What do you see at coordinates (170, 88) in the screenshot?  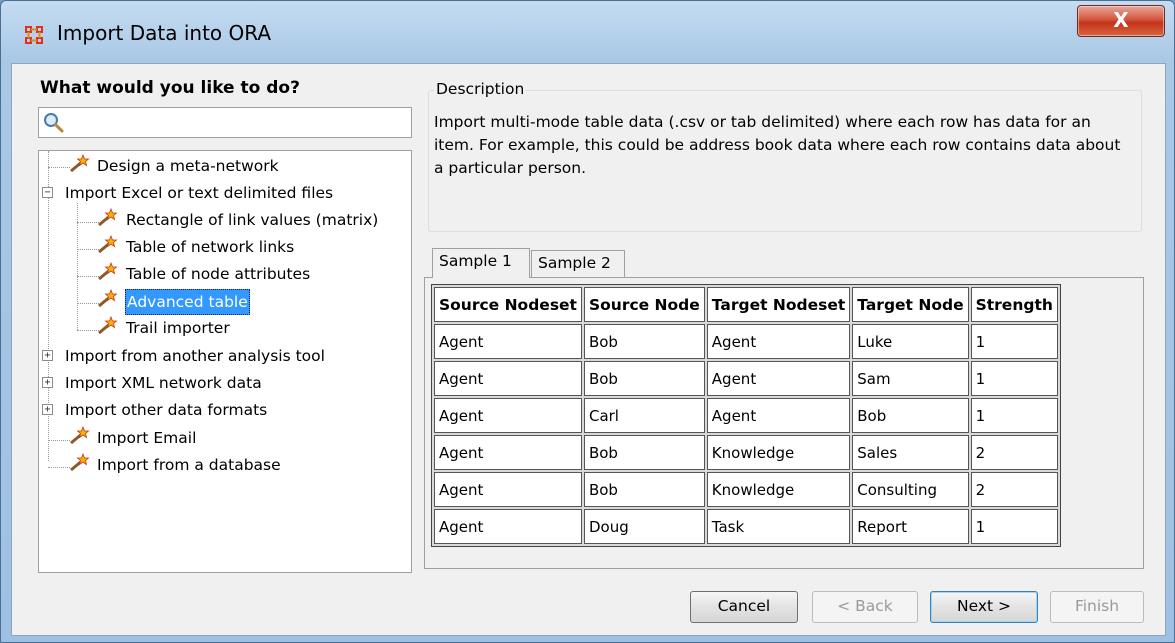 I see `task-heading: What would you like to do?` at bounding box center [170, 88].